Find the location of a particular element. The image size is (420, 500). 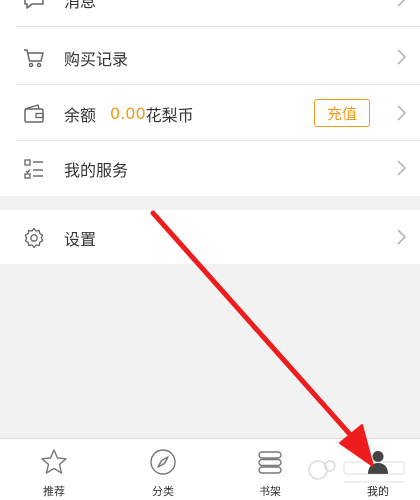

tab-label: 推荐 is located at coordinates (54, 491).